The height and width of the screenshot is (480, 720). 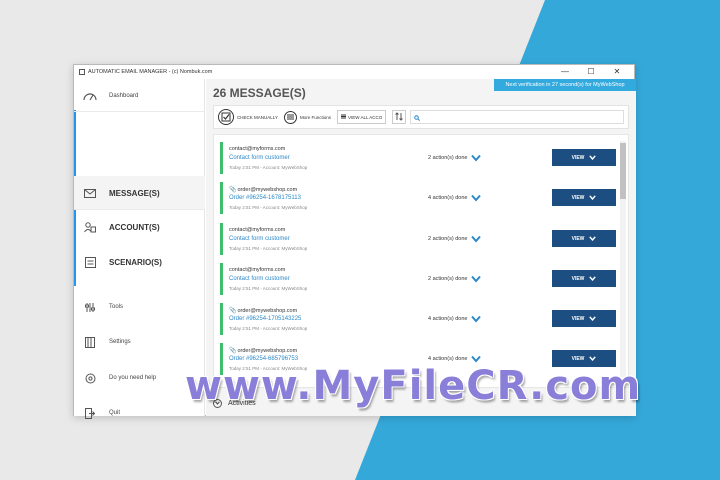 I want to click on sidebar-item-scenarios: SCENARIO(S), so click(x=139, y=262).